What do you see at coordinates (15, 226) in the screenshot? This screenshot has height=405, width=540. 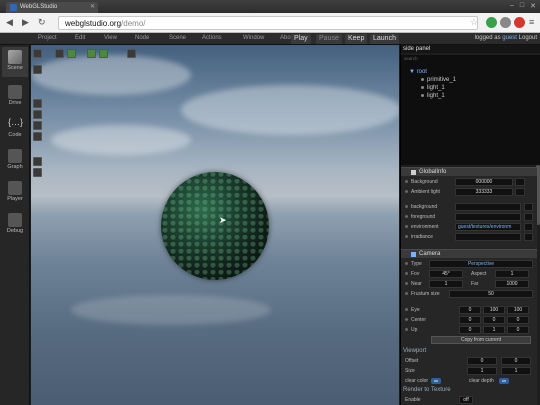 I see `leftbar-item-debug: Debug` at bounding box center [15, 226].